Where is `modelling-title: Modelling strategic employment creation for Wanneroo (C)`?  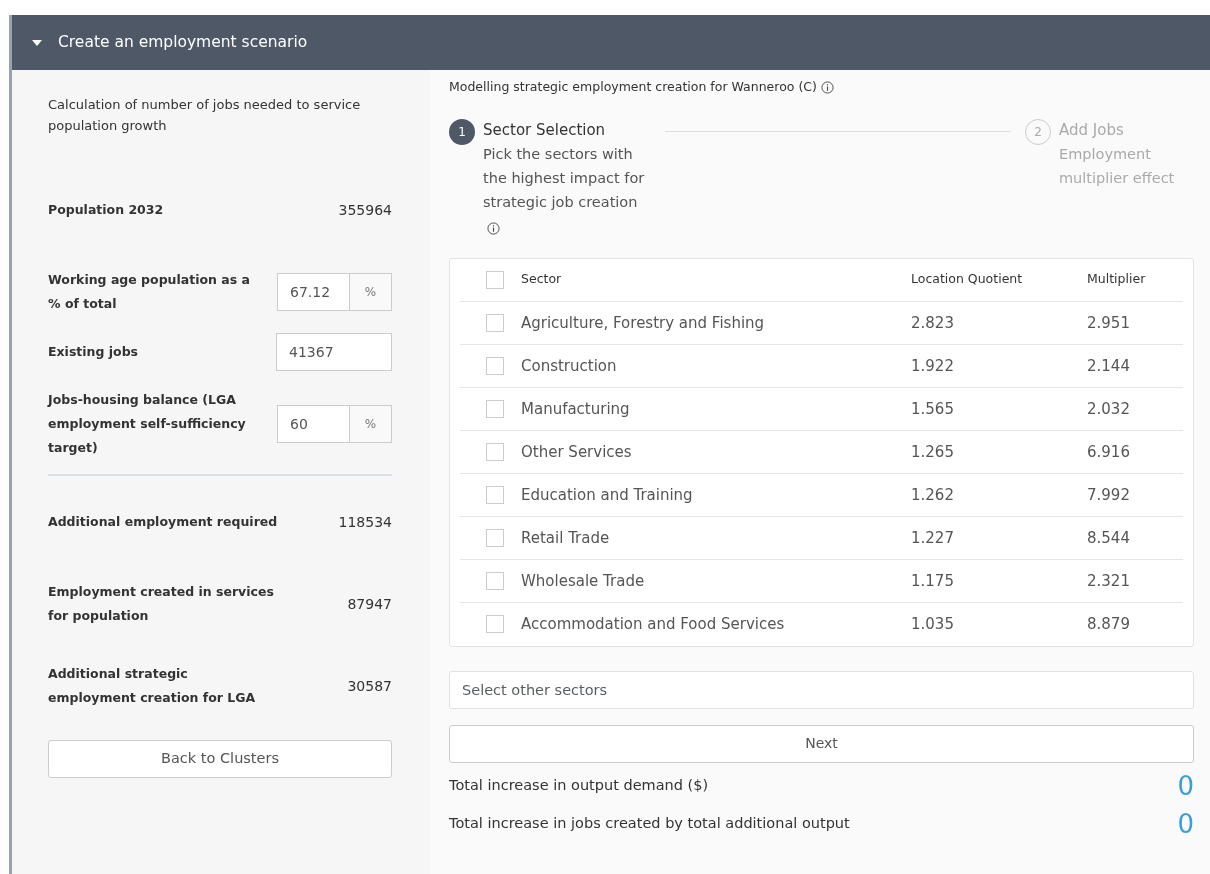
modelling-title: Modelling strategic employment creation for Wanneroo (C) is located at coordinates (633, 87).